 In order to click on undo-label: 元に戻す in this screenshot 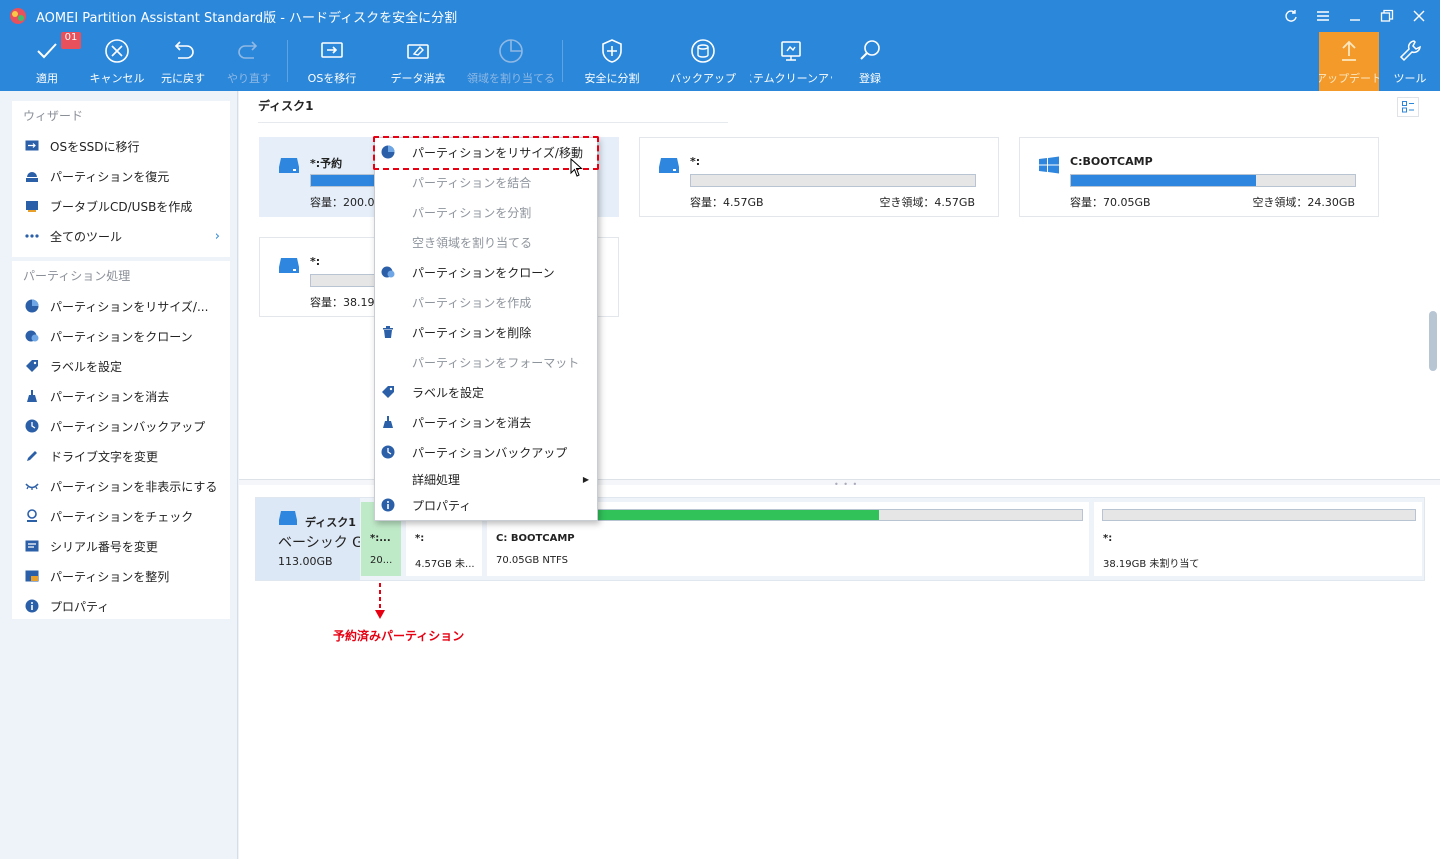, I will do `click(183, 78)`.